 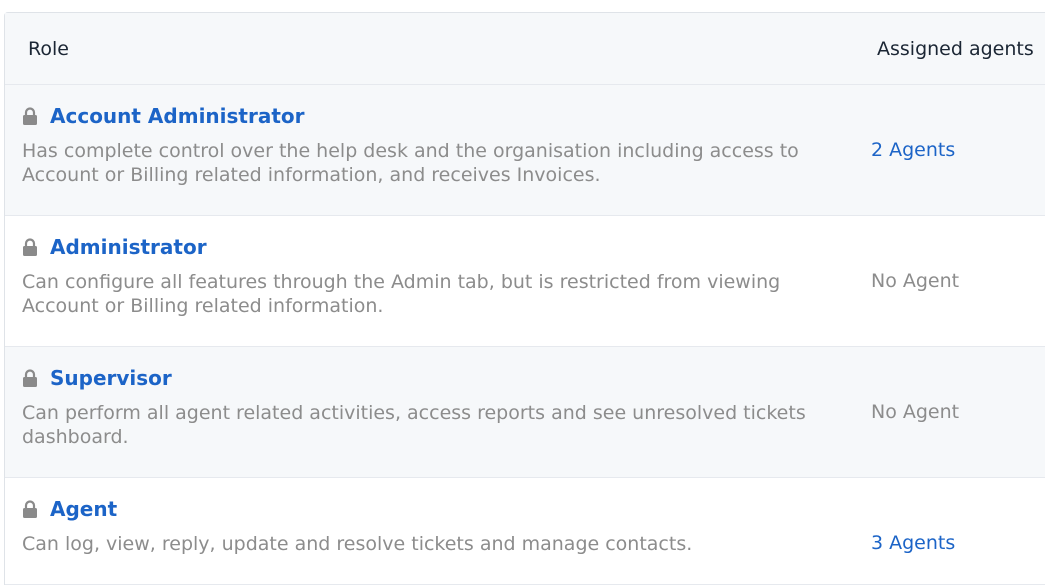 I want to click on role-name-link: Administrator, so click(x=128, y=247).